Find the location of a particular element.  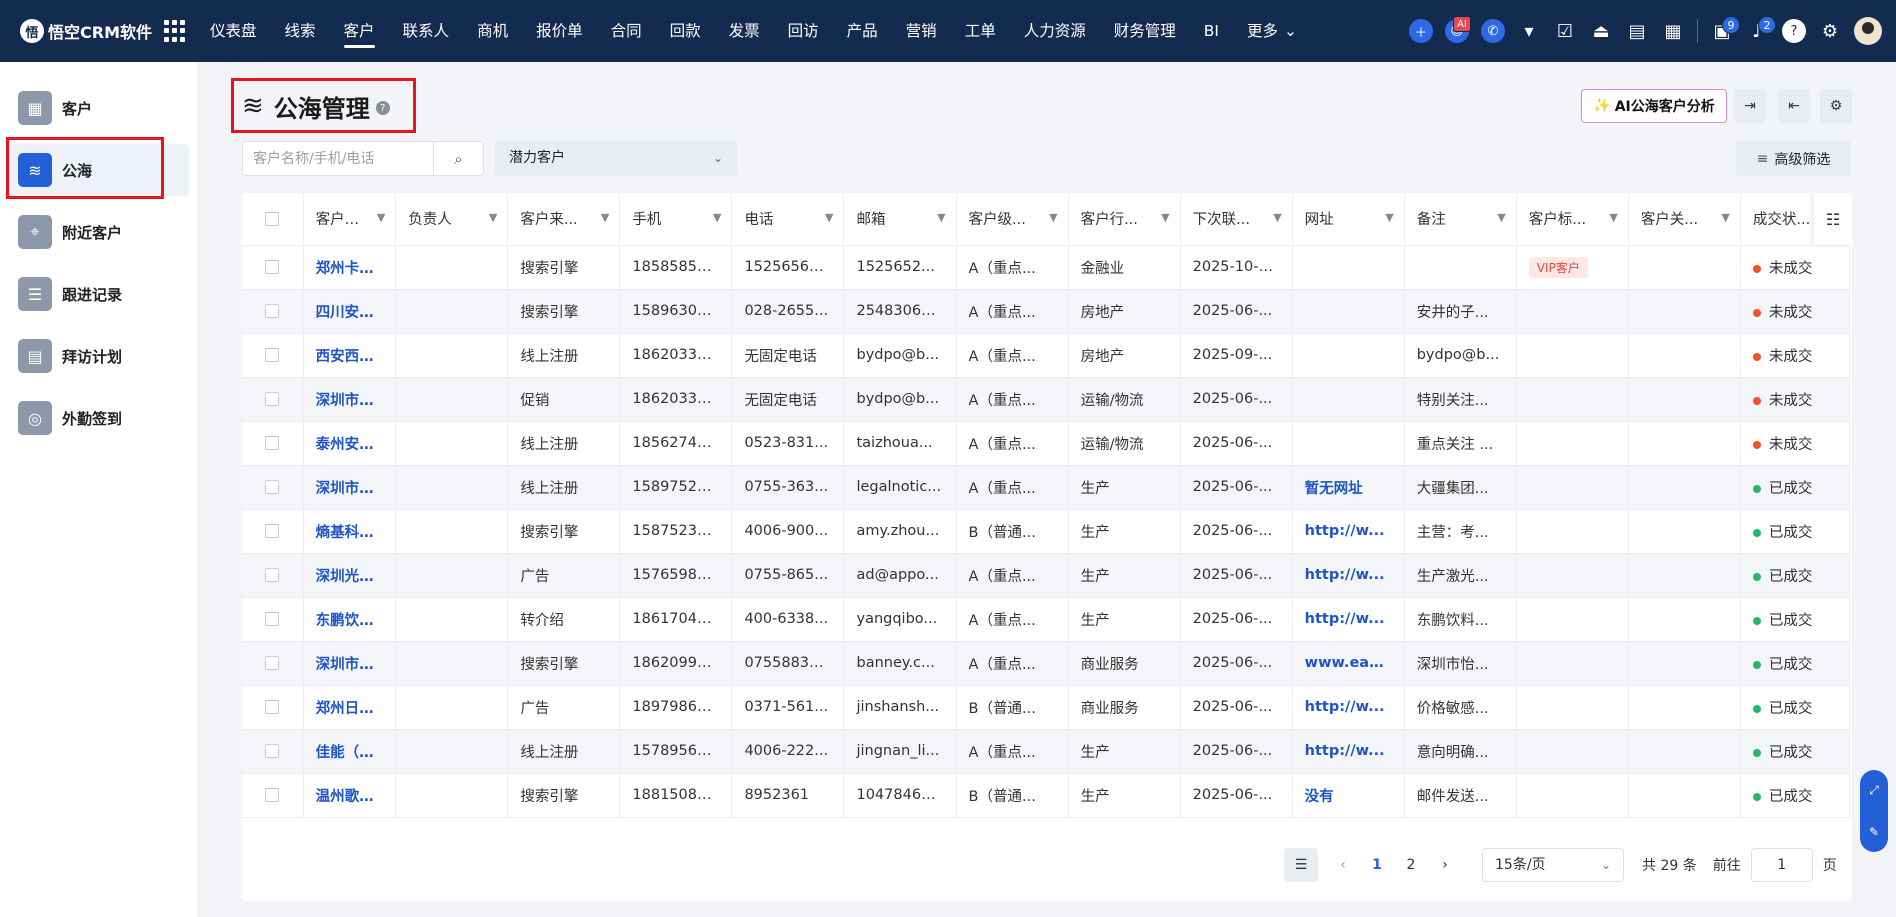

task-check-icon: ☑ is located at coordinates (1565, 31).